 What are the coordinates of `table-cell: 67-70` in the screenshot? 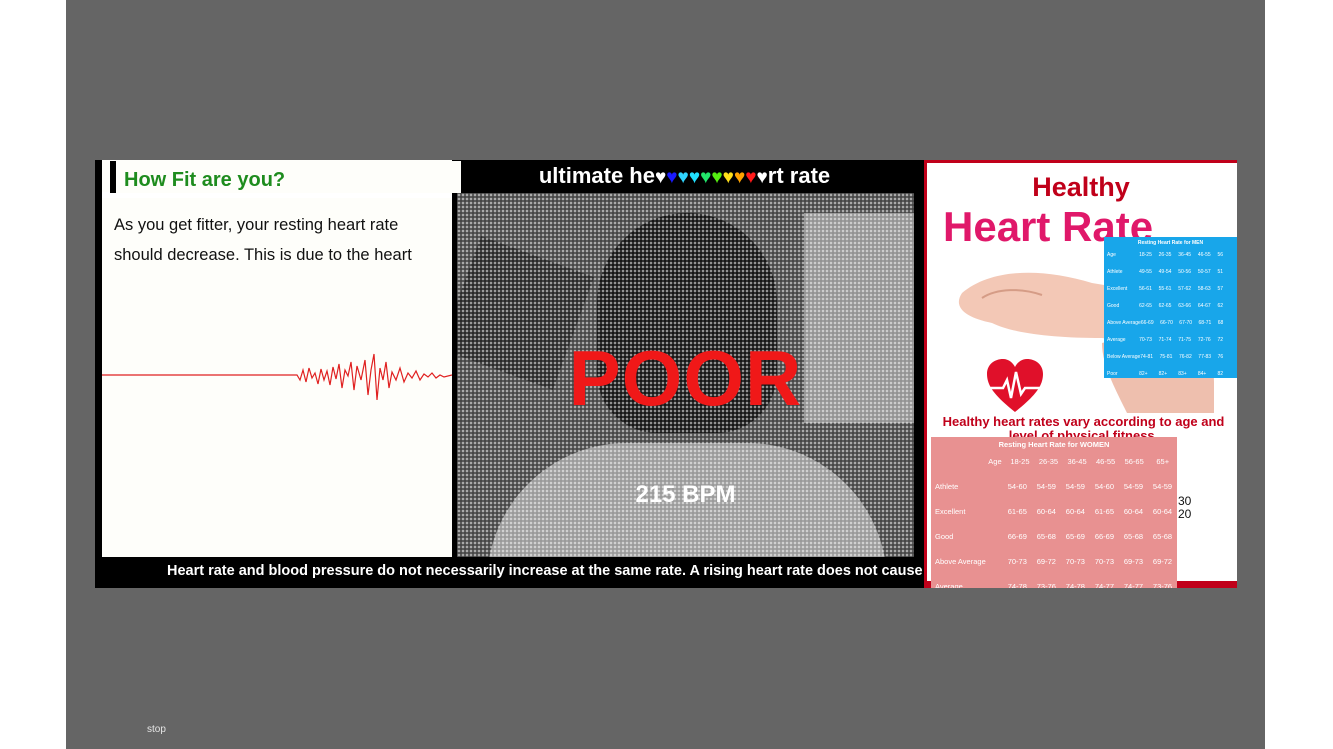 It's located at (1186, 322).